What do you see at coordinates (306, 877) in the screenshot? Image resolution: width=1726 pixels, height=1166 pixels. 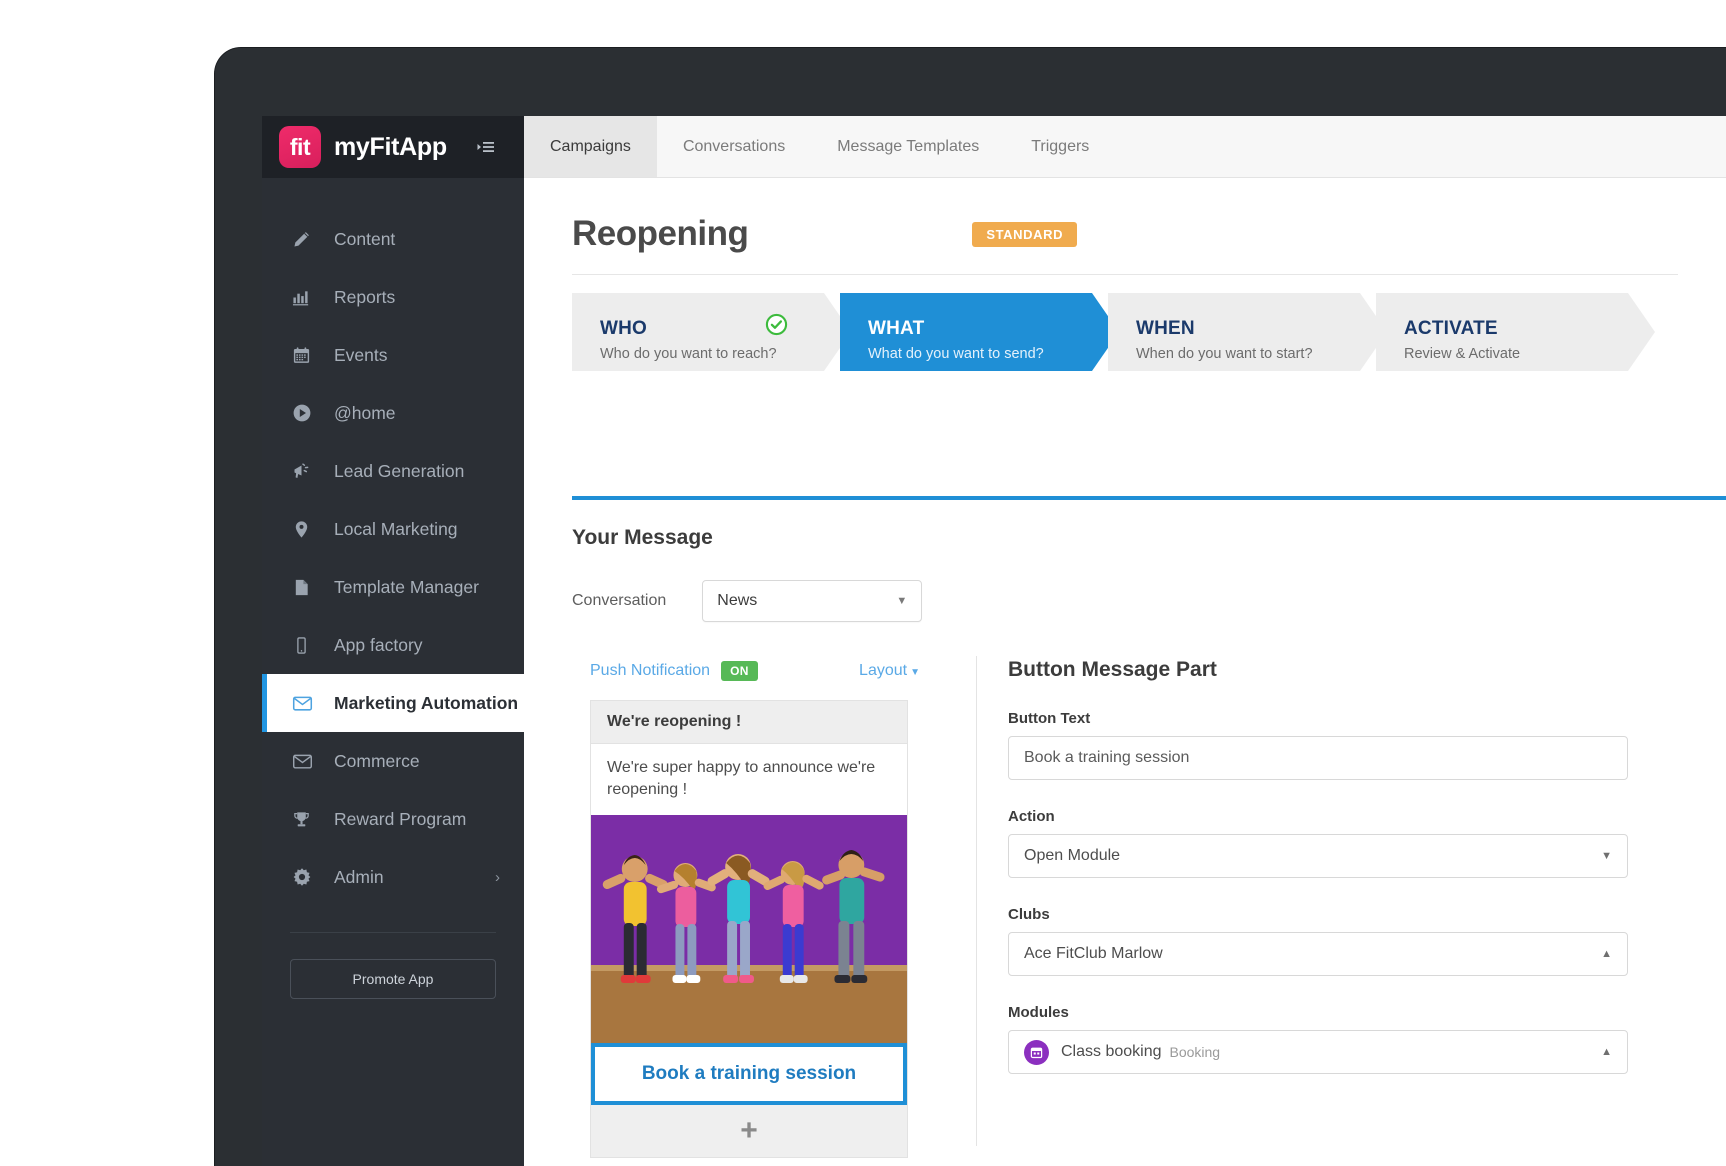 I see `gear-icon` at bounding box center [306, 877].